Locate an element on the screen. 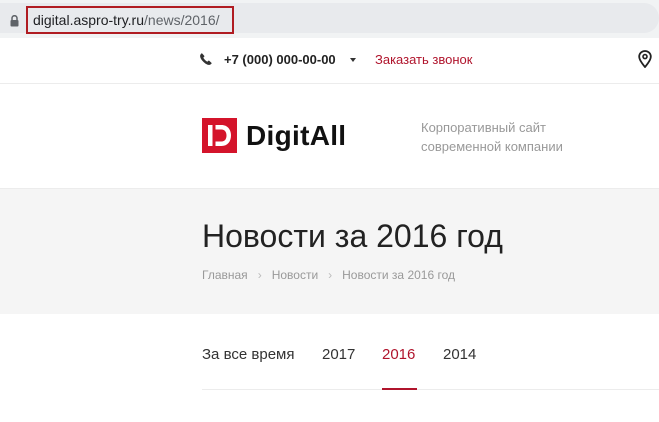 This screenshot has height=422, width=659. year-tabs: За все время 2017 2016 2014 is located at coordinates (430, 352).